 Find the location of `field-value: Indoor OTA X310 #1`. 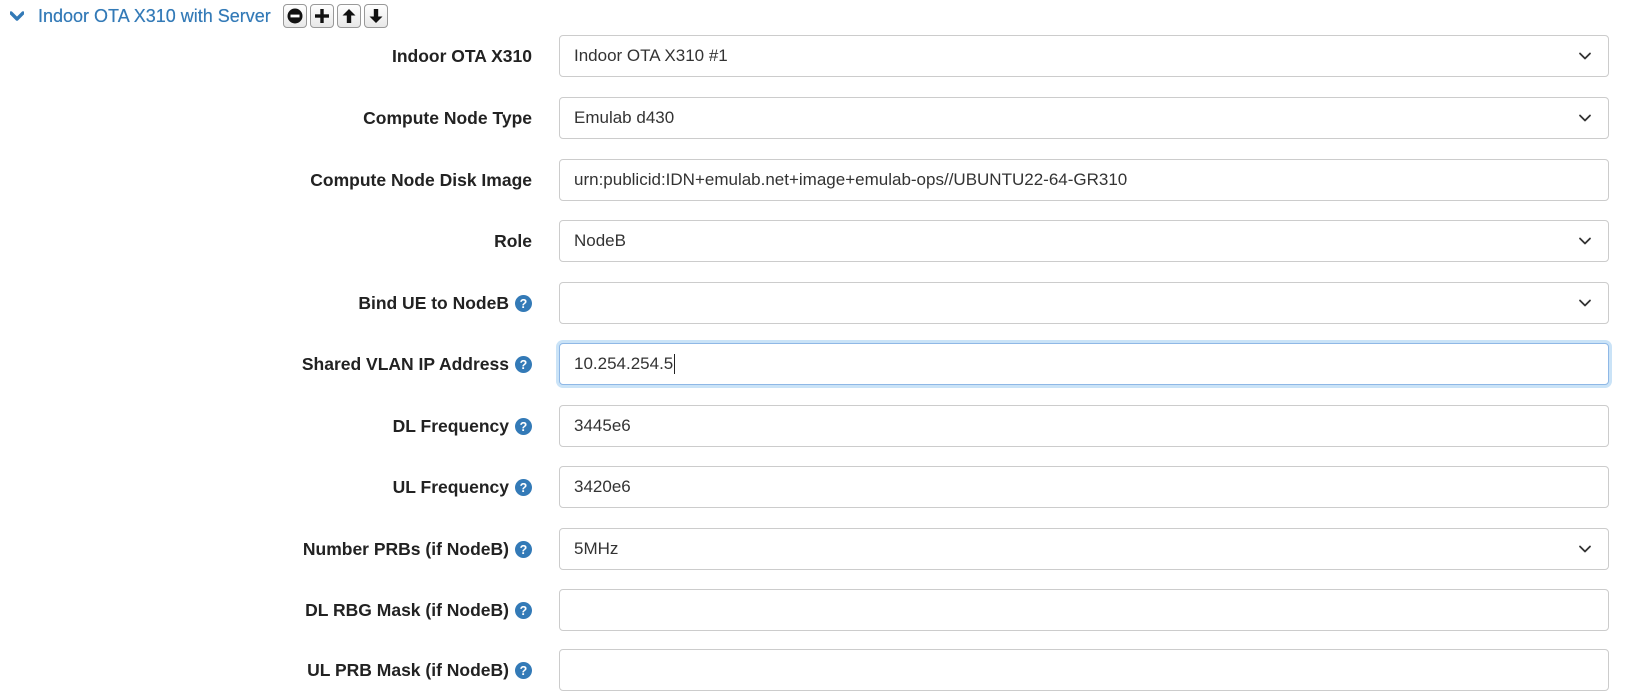

field-value: Indoor OTA X310 #1 is located at coordinates (651, 55).